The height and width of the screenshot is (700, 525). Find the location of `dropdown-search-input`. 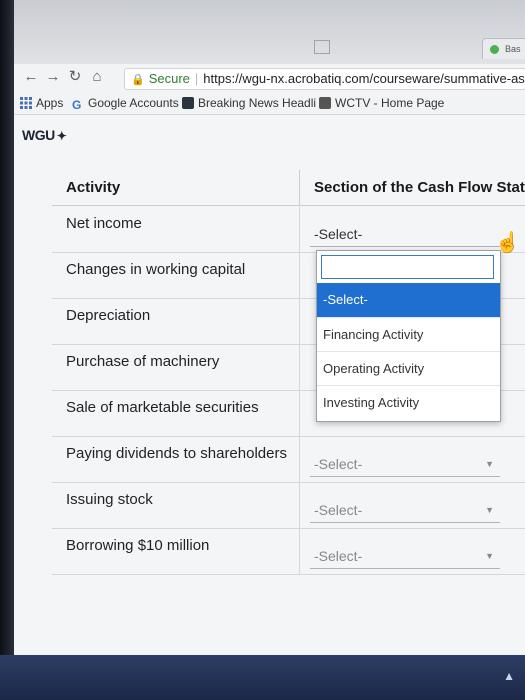

dropdown-search-input is located at coordinates (407, 267).